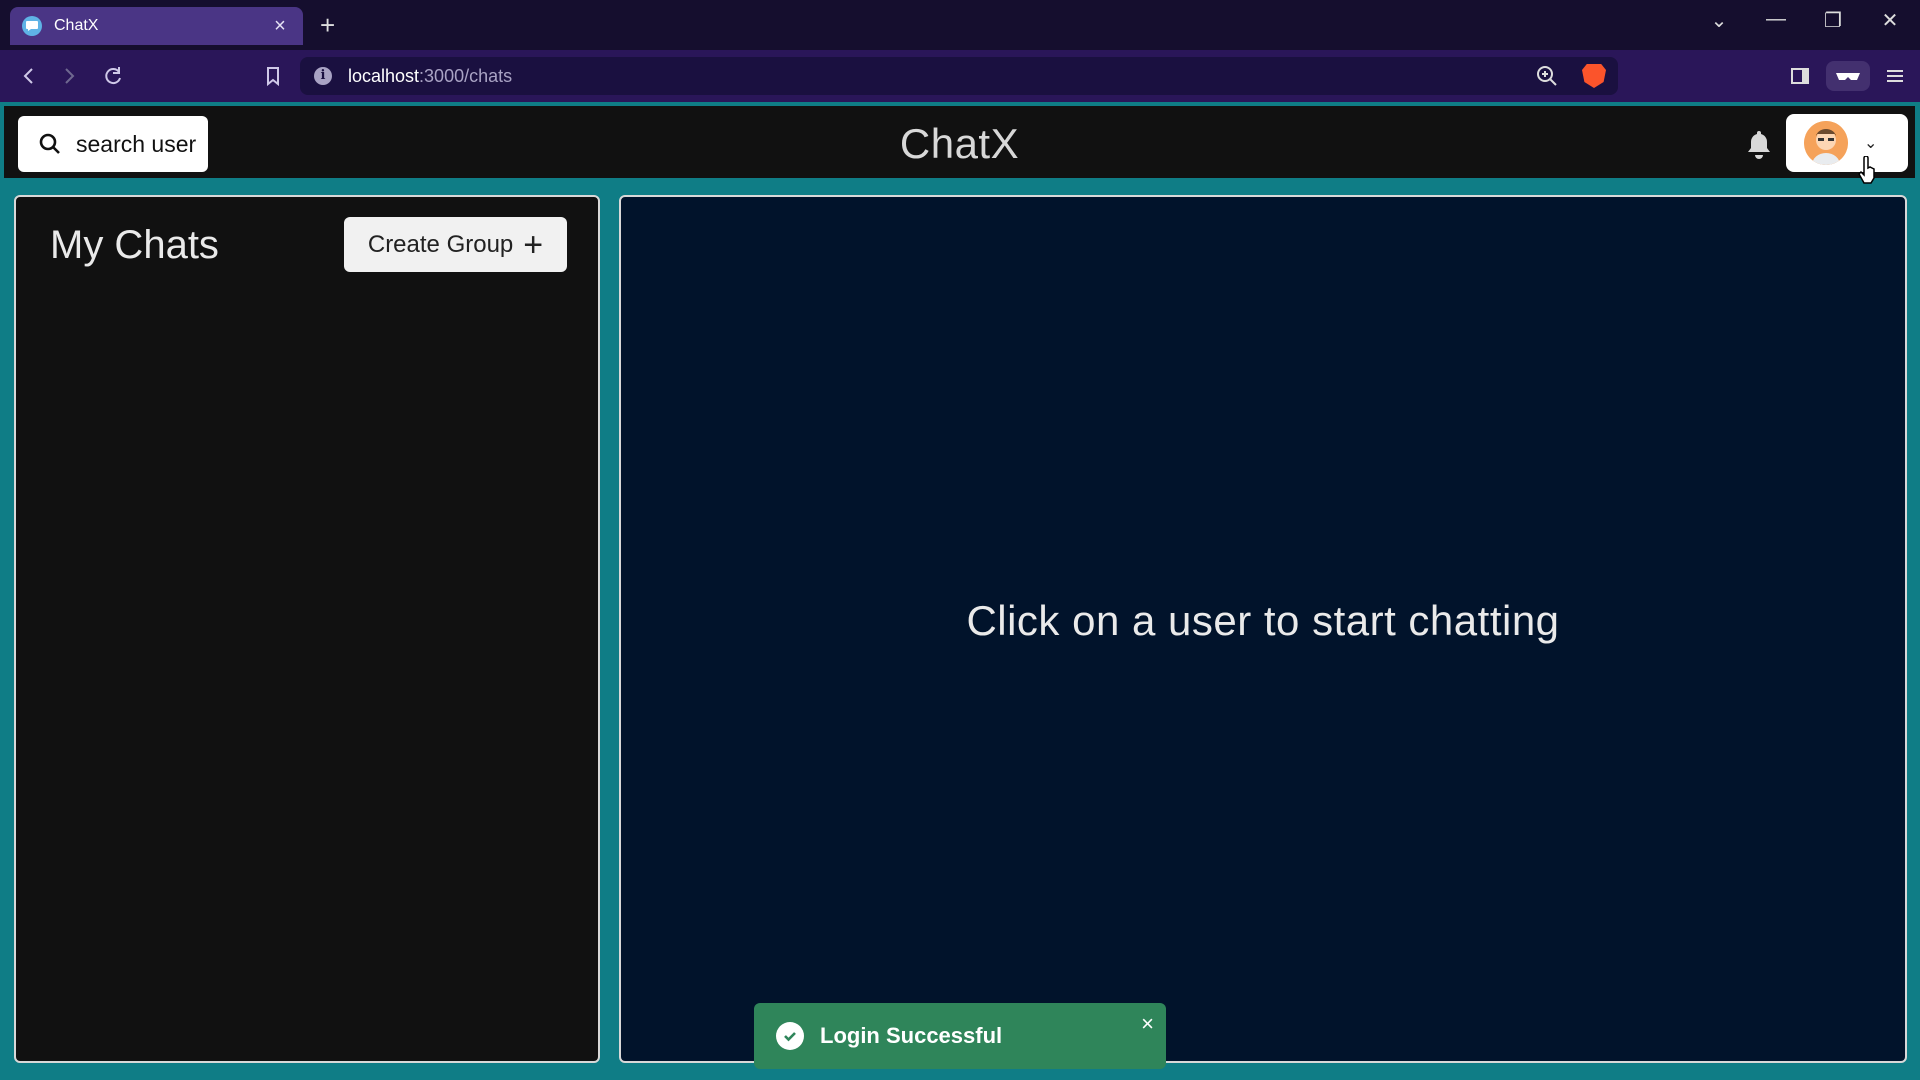 Image resolution: width=1920 pixels, height=1080 pixels. I want to click on wallet-icon, so click(1848, 76).